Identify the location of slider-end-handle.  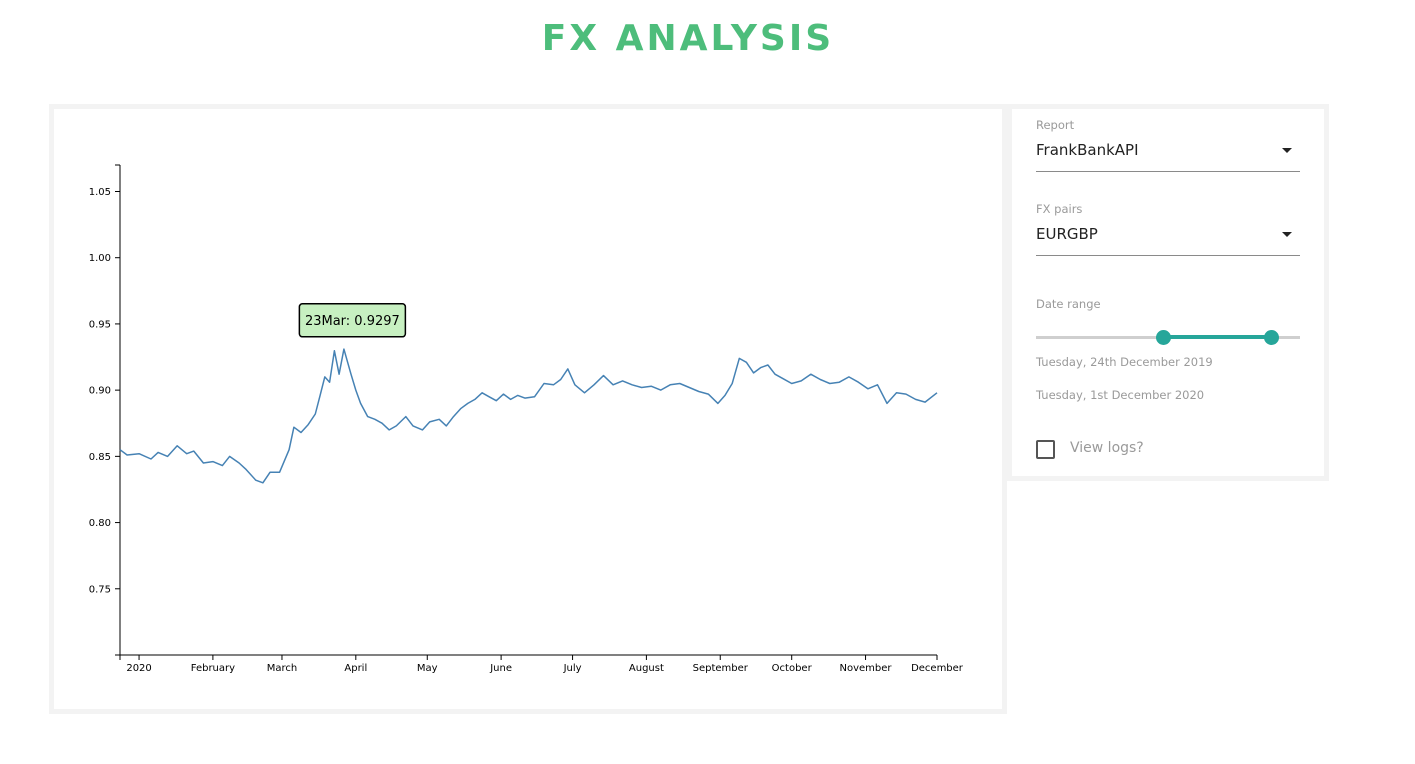
(1271, 337).